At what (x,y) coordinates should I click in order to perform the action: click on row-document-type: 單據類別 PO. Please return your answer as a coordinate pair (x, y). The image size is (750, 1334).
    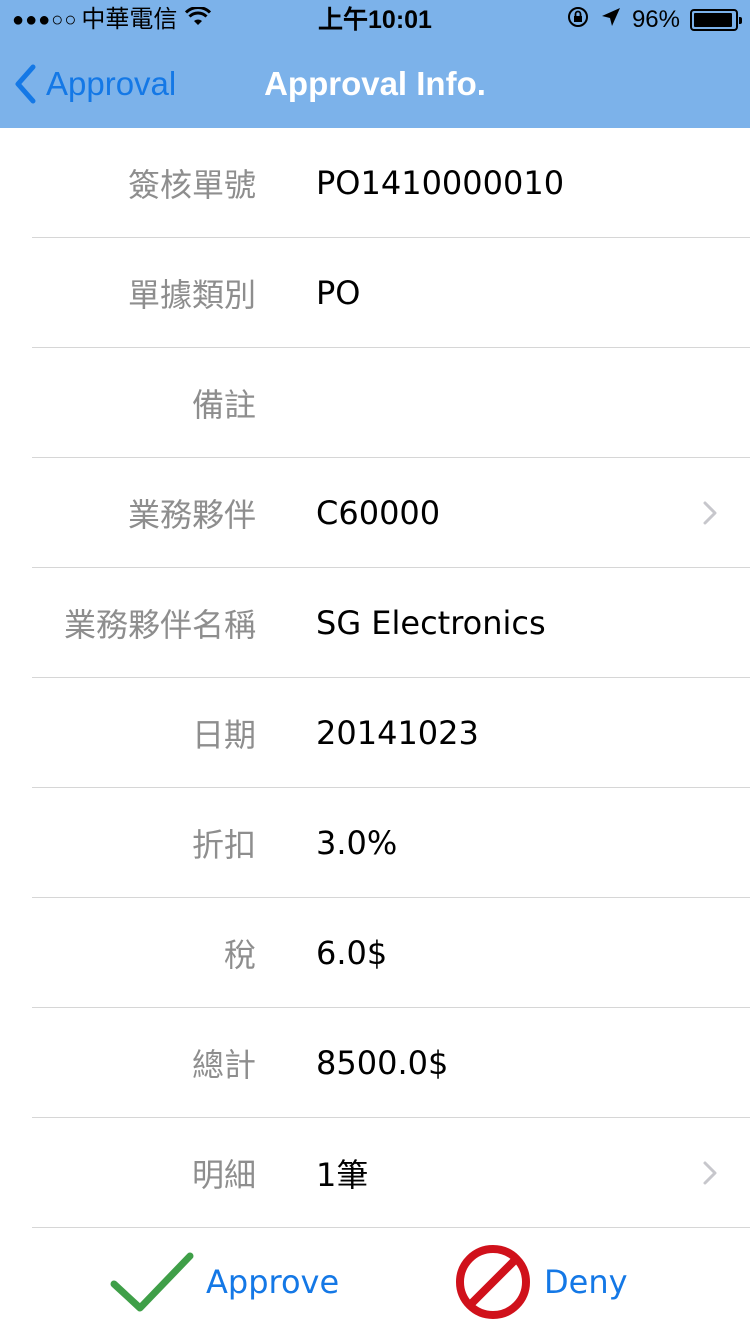
    Looking at the image, I should click on (375, 293).